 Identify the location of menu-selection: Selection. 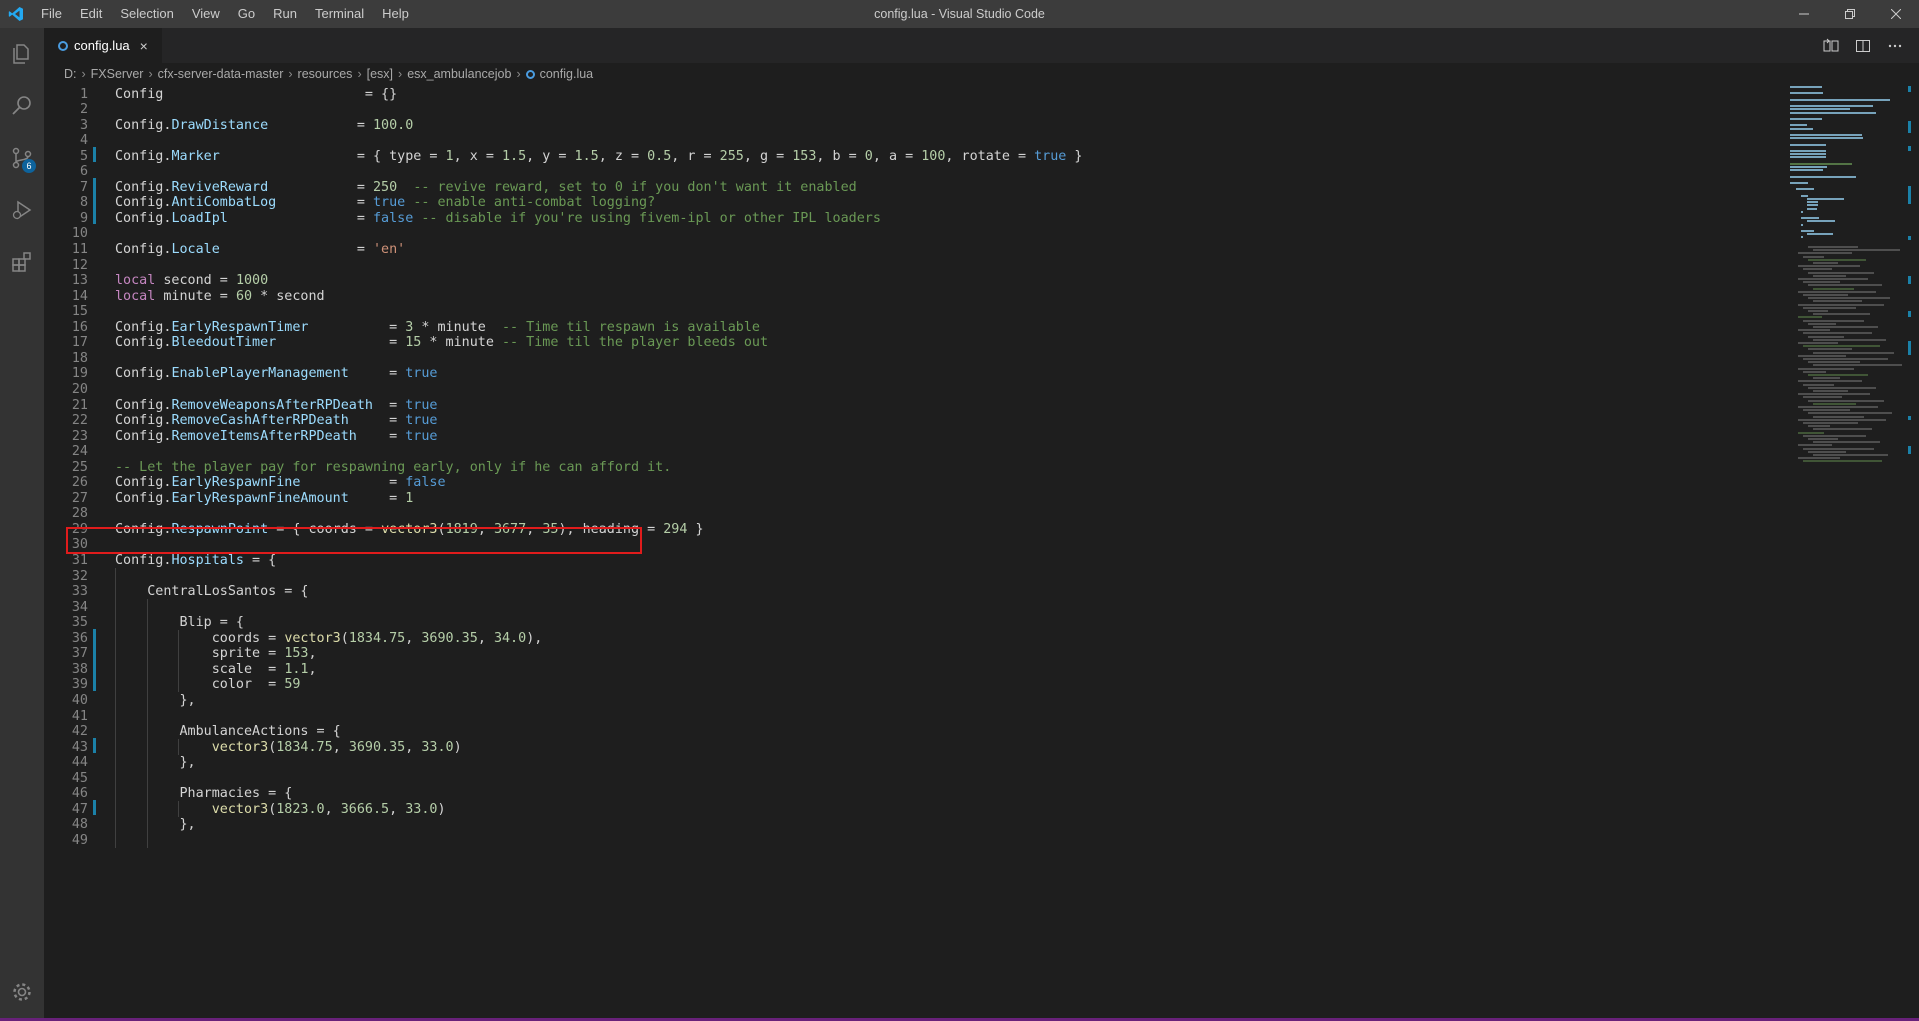
(146, 14).